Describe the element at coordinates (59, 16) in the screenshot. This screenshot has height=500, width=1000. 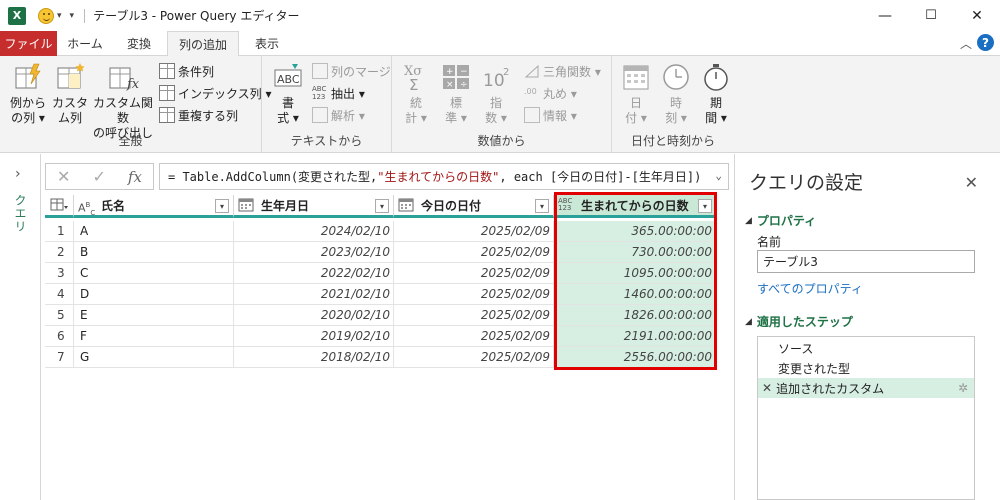
I see `customize-toolbar-chevron-icon: ▾` at that location.